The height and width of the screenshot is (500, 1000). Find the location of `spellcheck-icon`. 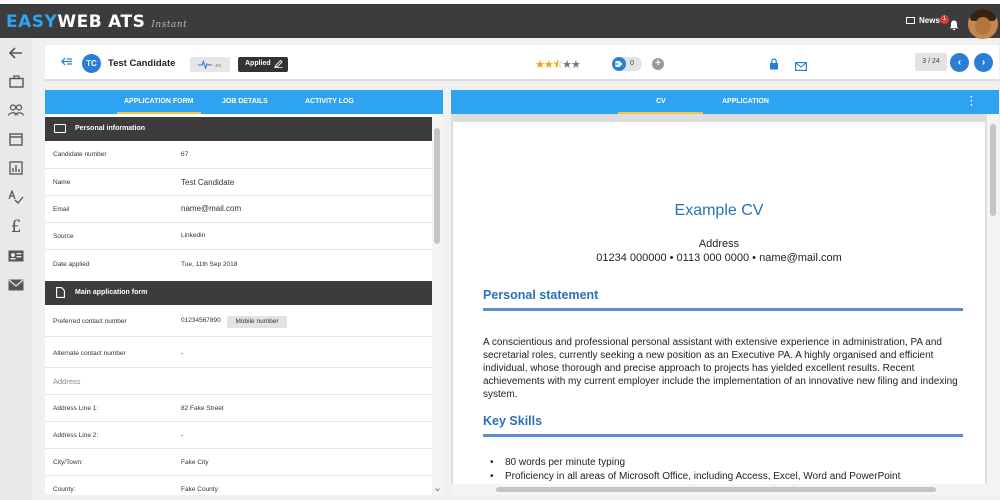

spellcheck-icon is located at coordinates (16, 197).